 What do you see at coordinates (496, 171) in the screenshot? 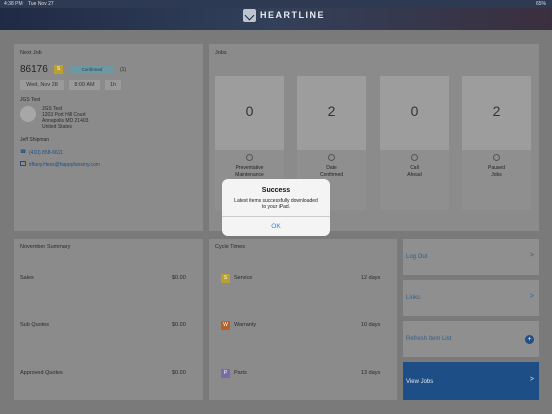
I see `job-card-label: Paused Jobs` at bounding box center [496, 171].